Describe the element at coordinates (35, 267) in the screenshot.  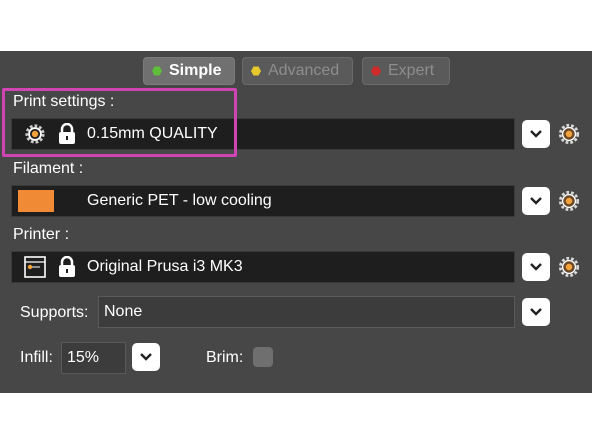
I see `printer-icon` at that location.